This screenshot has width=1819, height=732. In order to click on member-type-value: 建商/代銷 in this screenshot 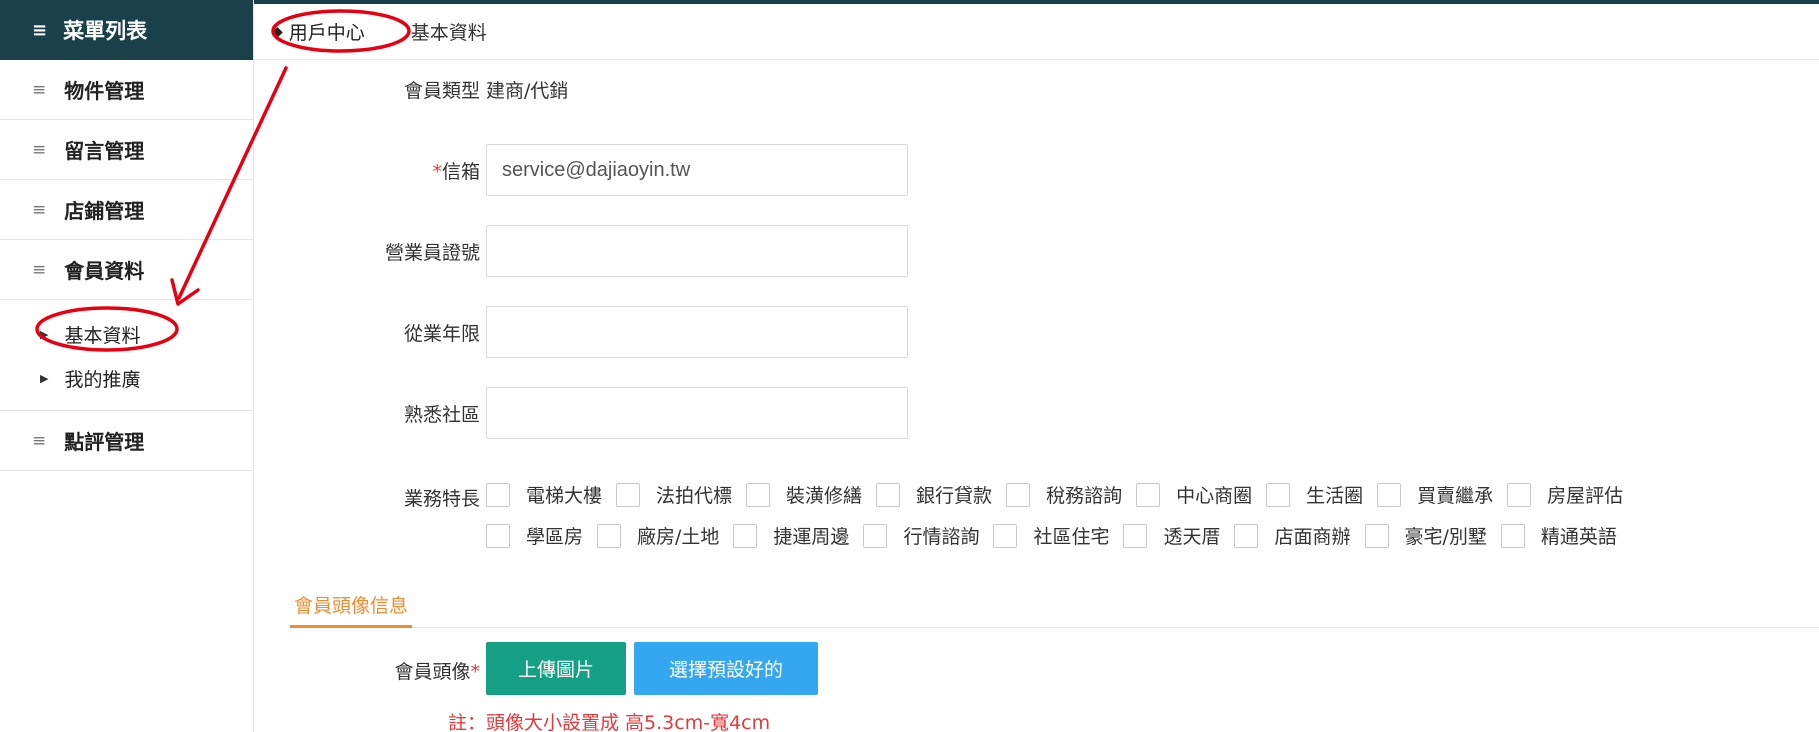, I will do `click(527, 91)`.